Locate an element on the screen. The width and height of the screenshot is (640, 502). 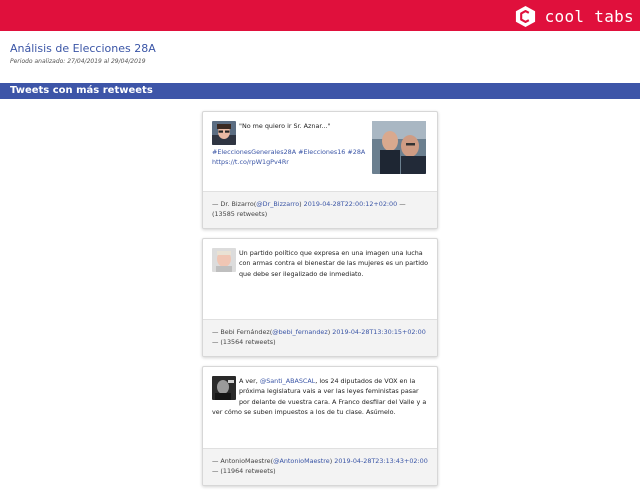
author-handle-link: @Dr_Bizzarro is located at coordinates (277, 204).